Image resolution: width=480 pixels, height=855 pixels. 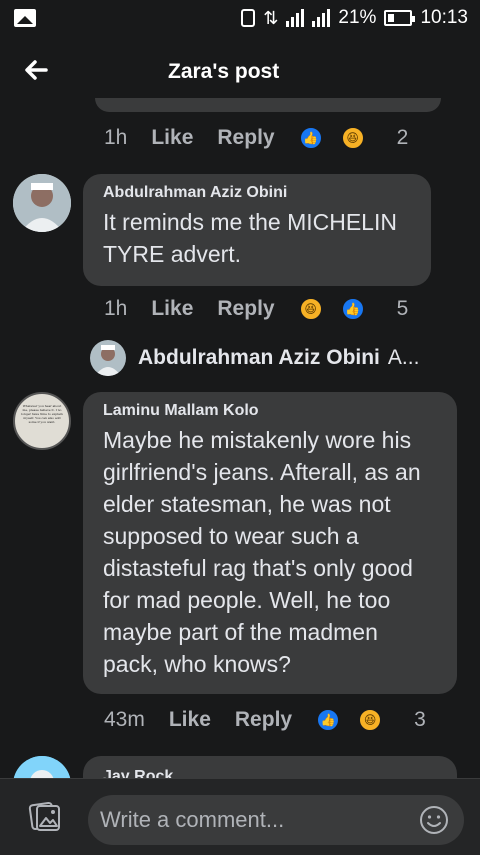 I want to click on battery-percent: 21%, so click(x=357, y=17).